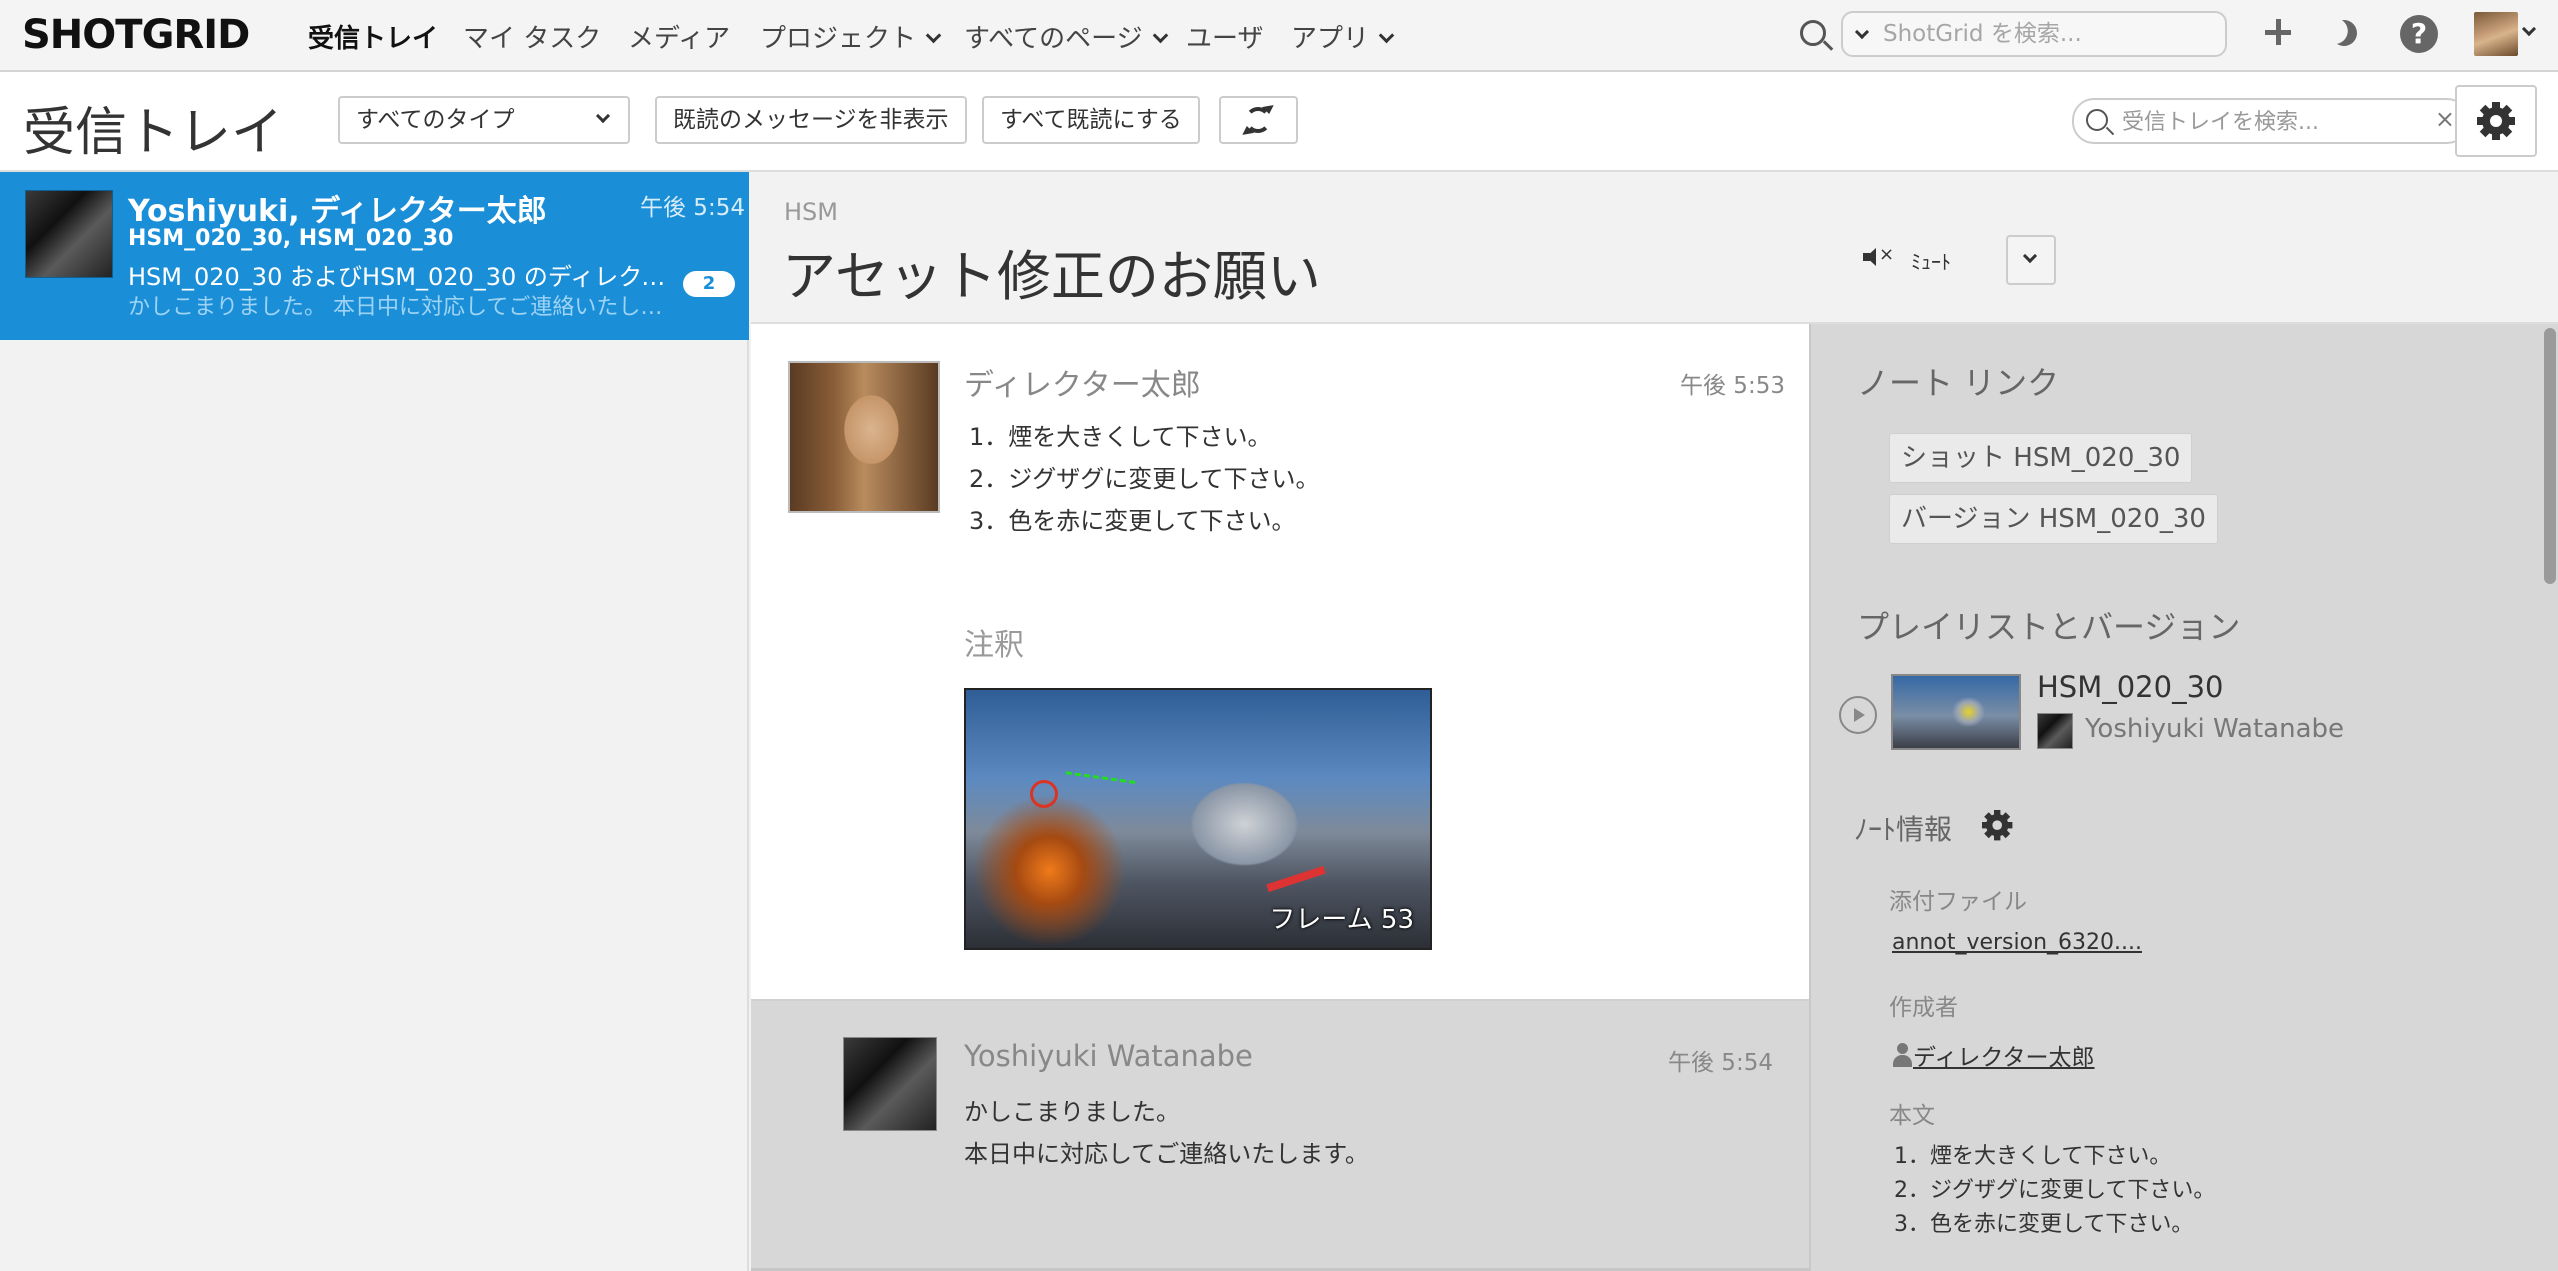 This screenshot has width=2558, height=1271. Describe the element at coordinates (692, 208) in the screenshot. I see `inbox-item-time: 午後 5:54` at that location.